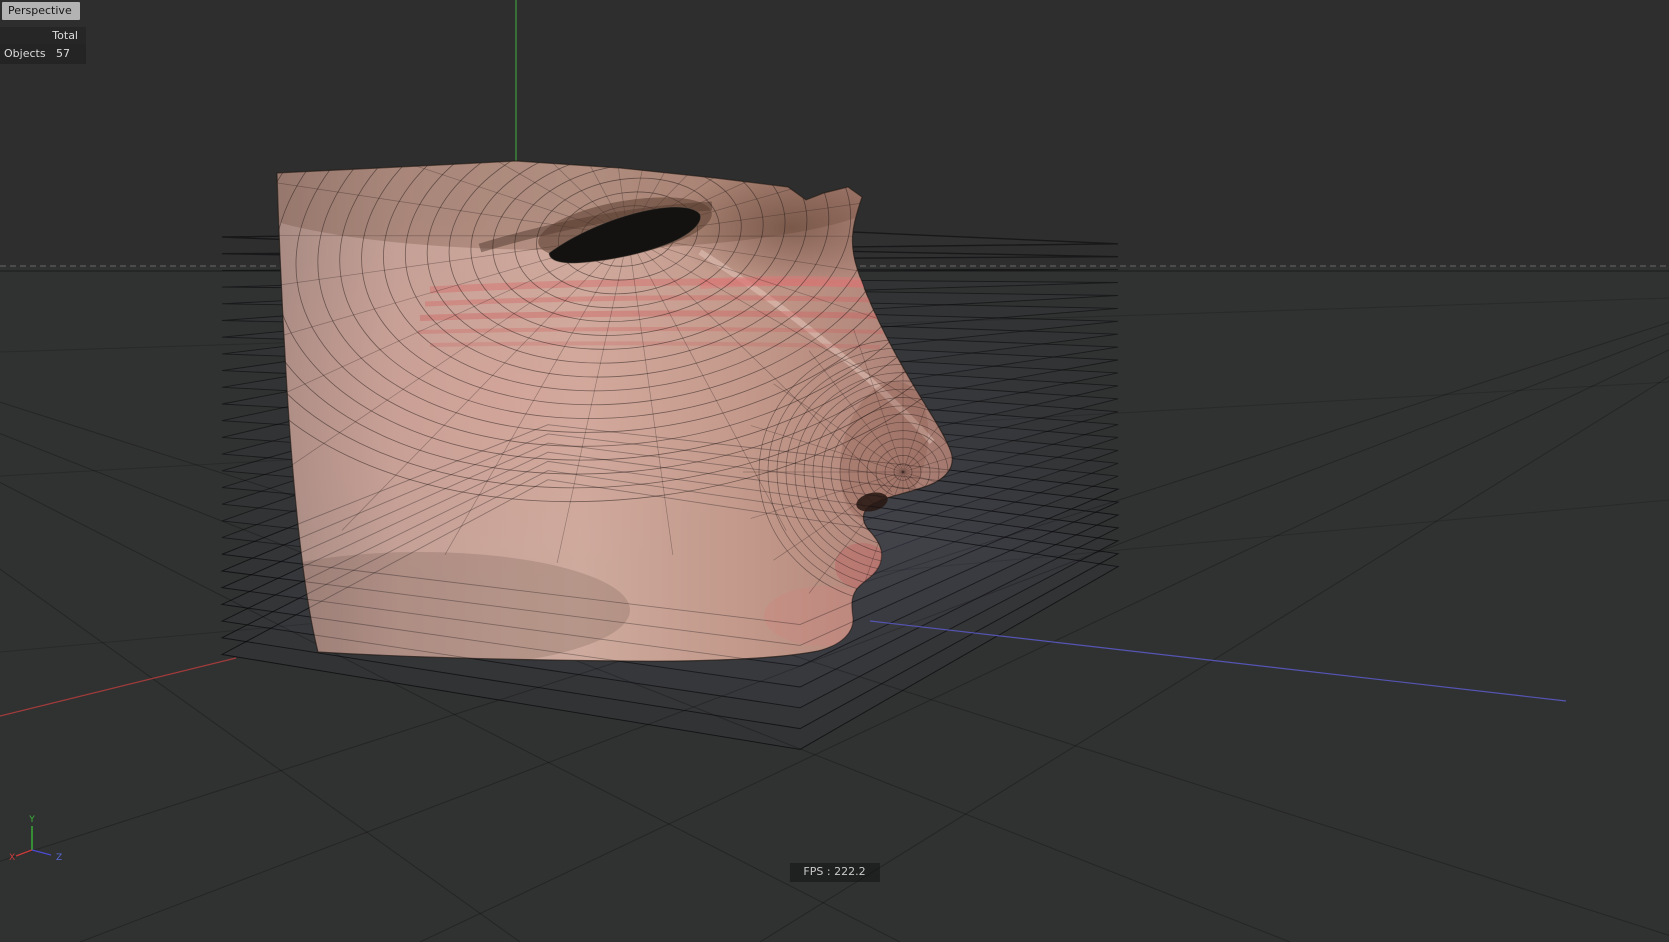 The height and width of the screenshot is (942, 1669). What do you see at coordinates (44, 837) in the screenshot?
I see `axis-gizmo: Y X Z` at bounding box center [44, 837].